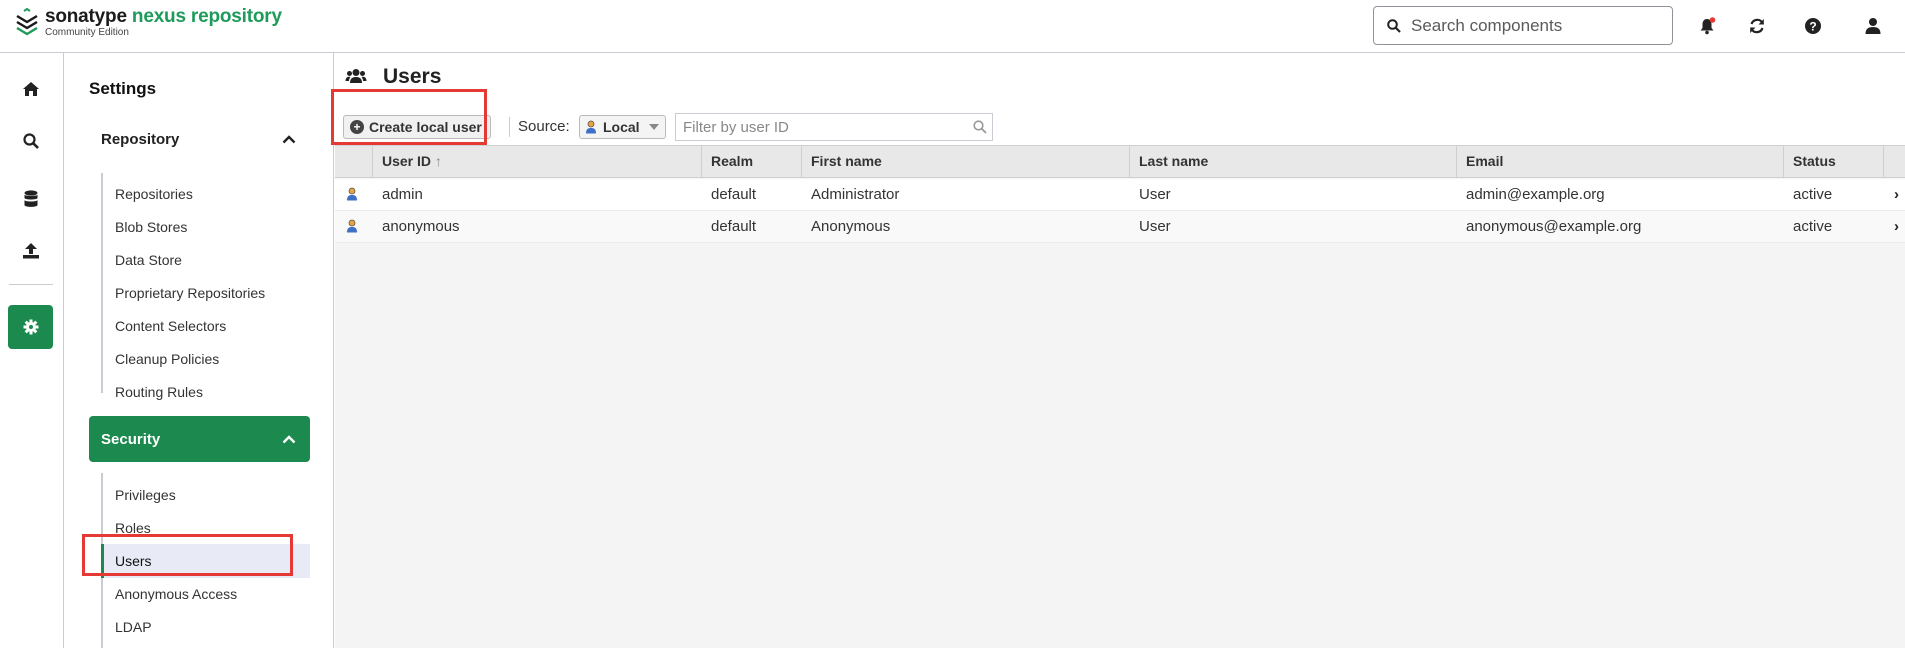 The image size is (1905, 648). I want to click on cell-first-name: Administrator, so click(855, 194).